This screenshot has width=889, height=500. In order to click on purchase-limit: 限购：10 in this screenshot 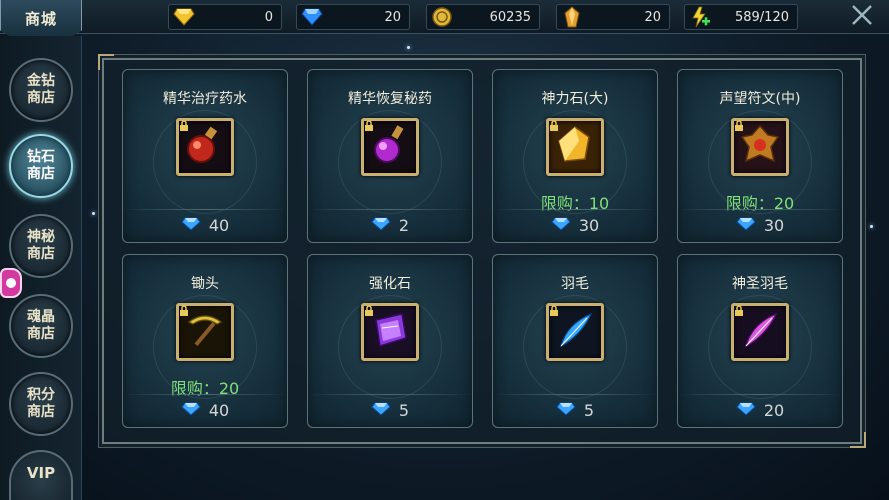, I will do `click(575, 203)`.